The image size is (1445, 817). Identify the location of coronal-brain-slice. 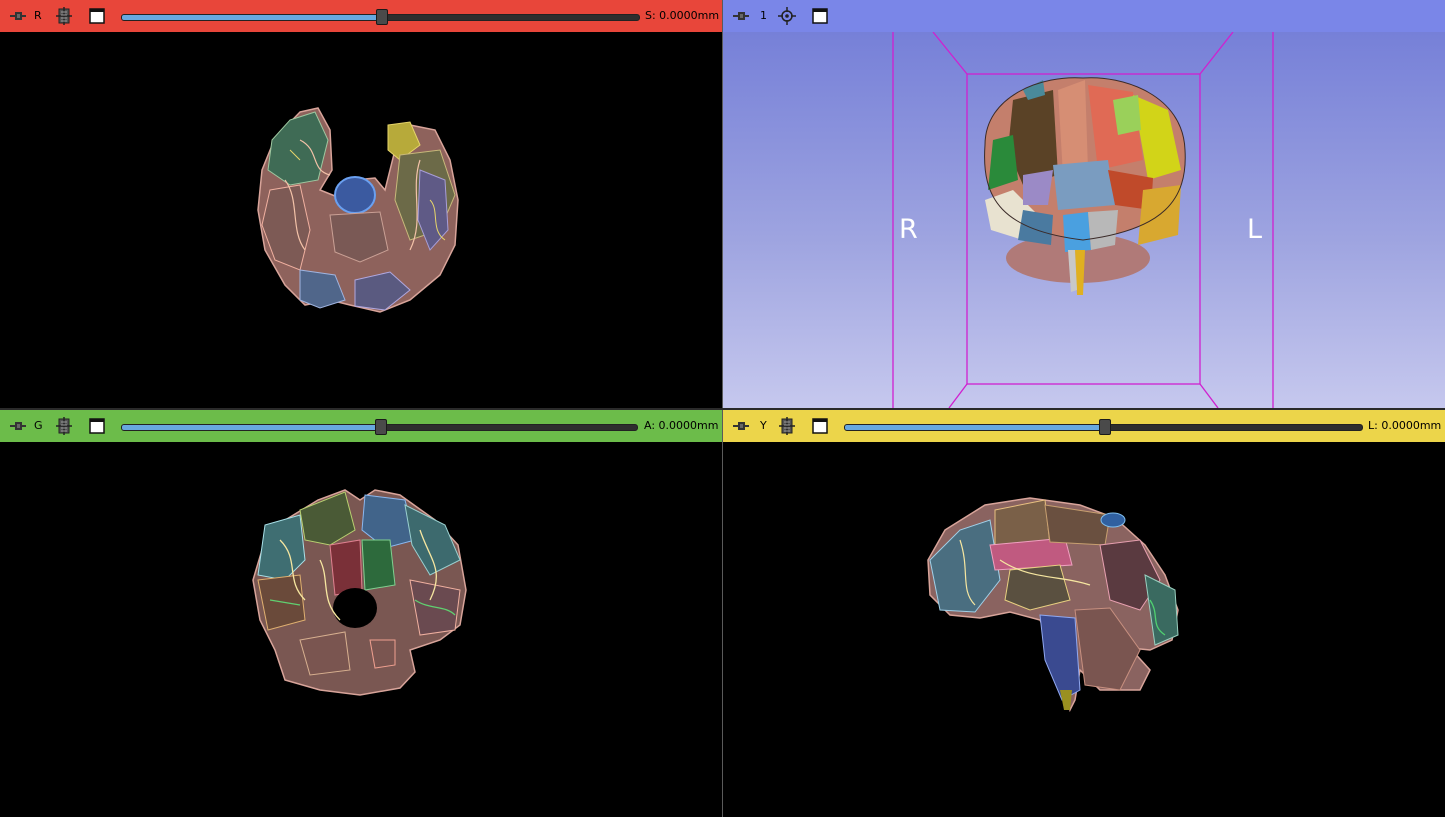
(359, 592).